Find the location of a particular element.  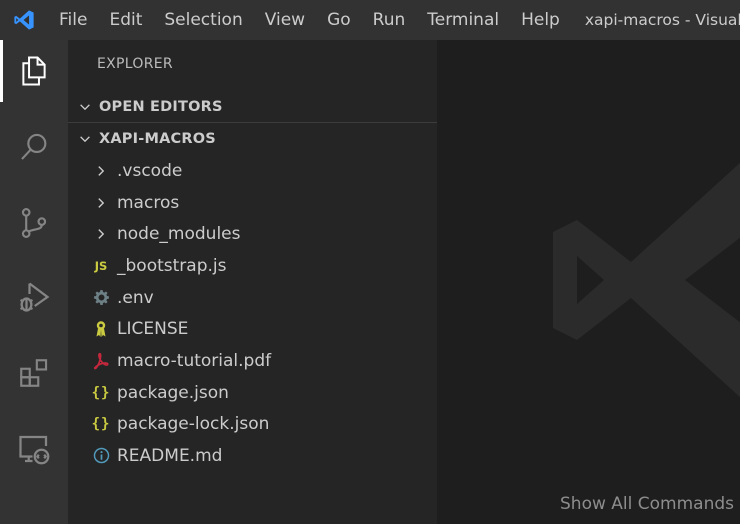

menu-selection: Selection is located at coordinates (203, 20).